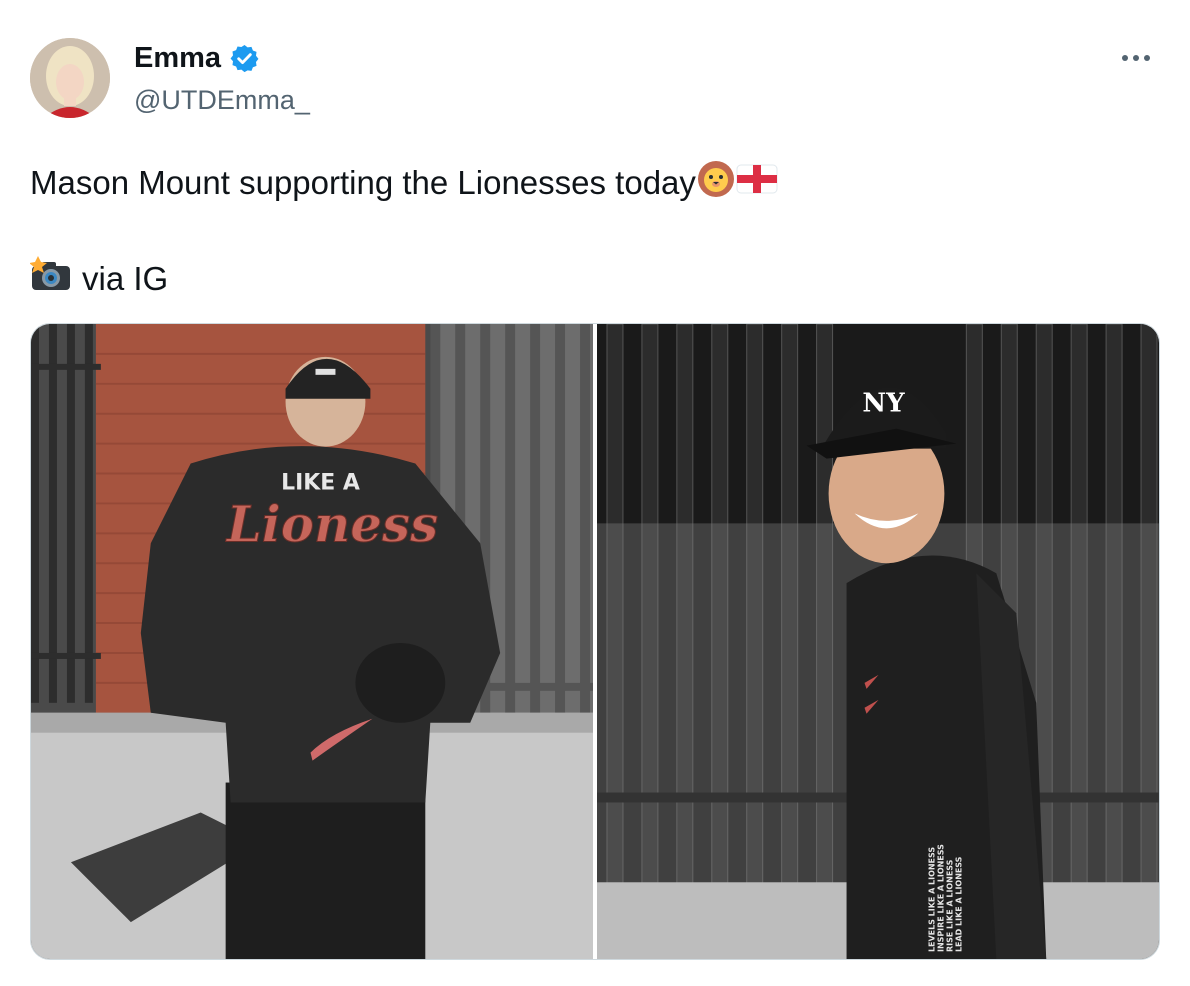 The width and height of the screenshot is (1190, 986). Describe the element at coordinates (50, 278) in the screenshot. I see `camera-with-flash-emoji` at that location.